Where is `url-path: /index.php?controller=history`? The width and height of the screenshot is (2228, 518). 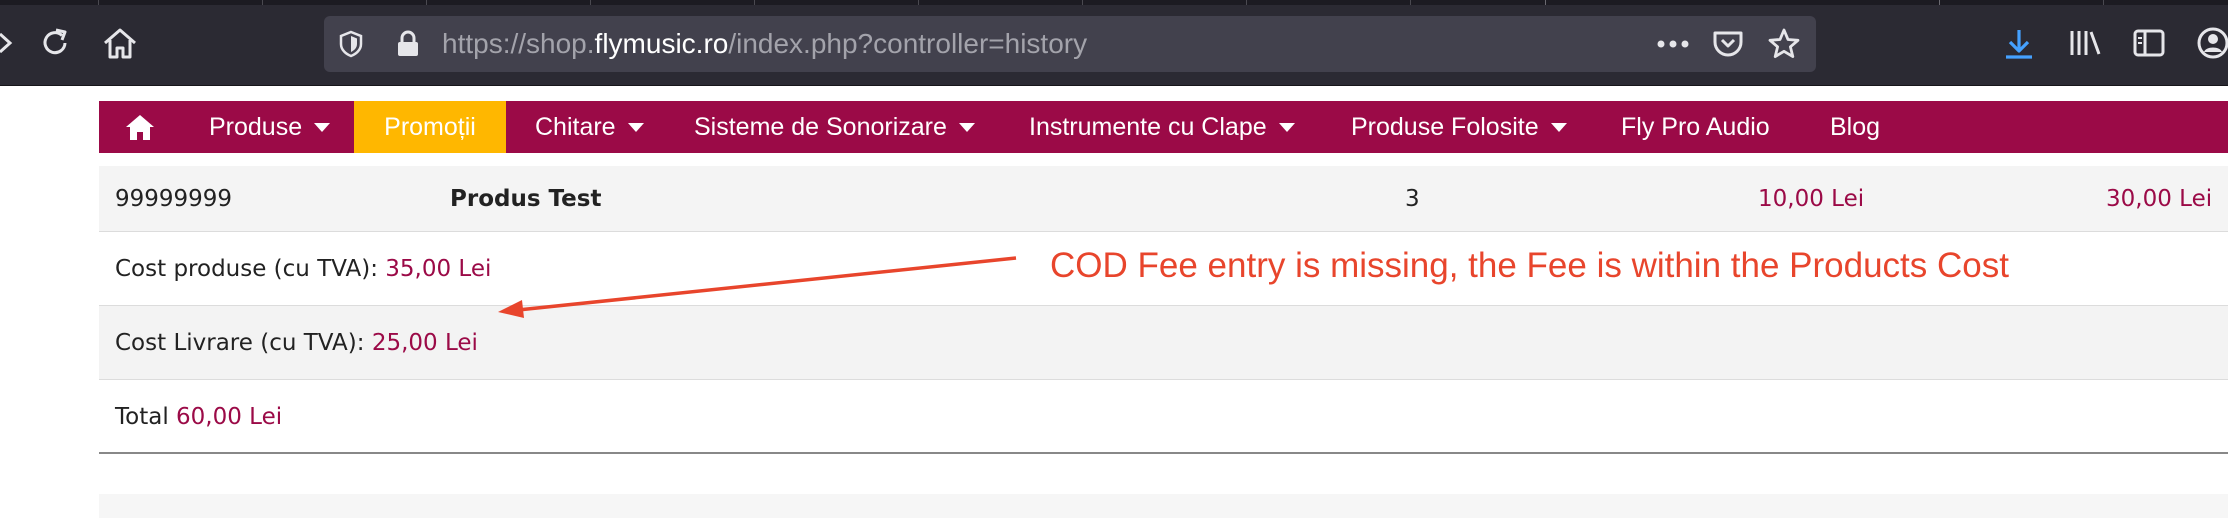
url-path: /index.php?controller=history is located at coordinates (908, 43).